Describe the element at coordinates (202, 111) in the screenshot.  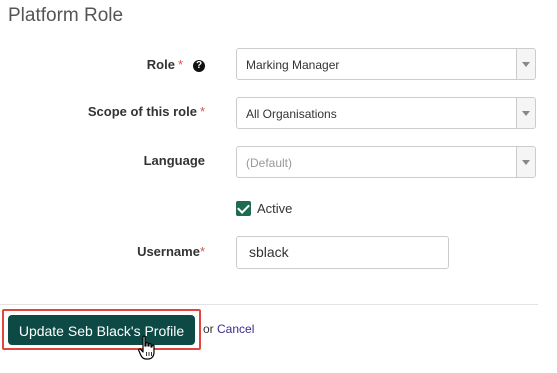
I see `scope-required-marker: *` at that location.